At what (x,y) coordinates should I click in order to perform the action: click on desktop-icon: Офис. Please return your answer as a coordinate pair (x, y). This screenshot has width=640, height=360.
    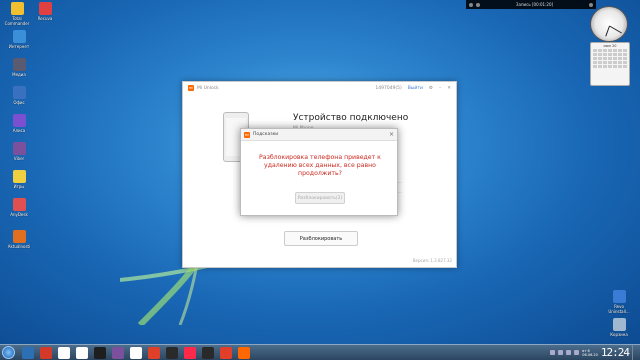
    Looking at the image, I should click on (19, 95).